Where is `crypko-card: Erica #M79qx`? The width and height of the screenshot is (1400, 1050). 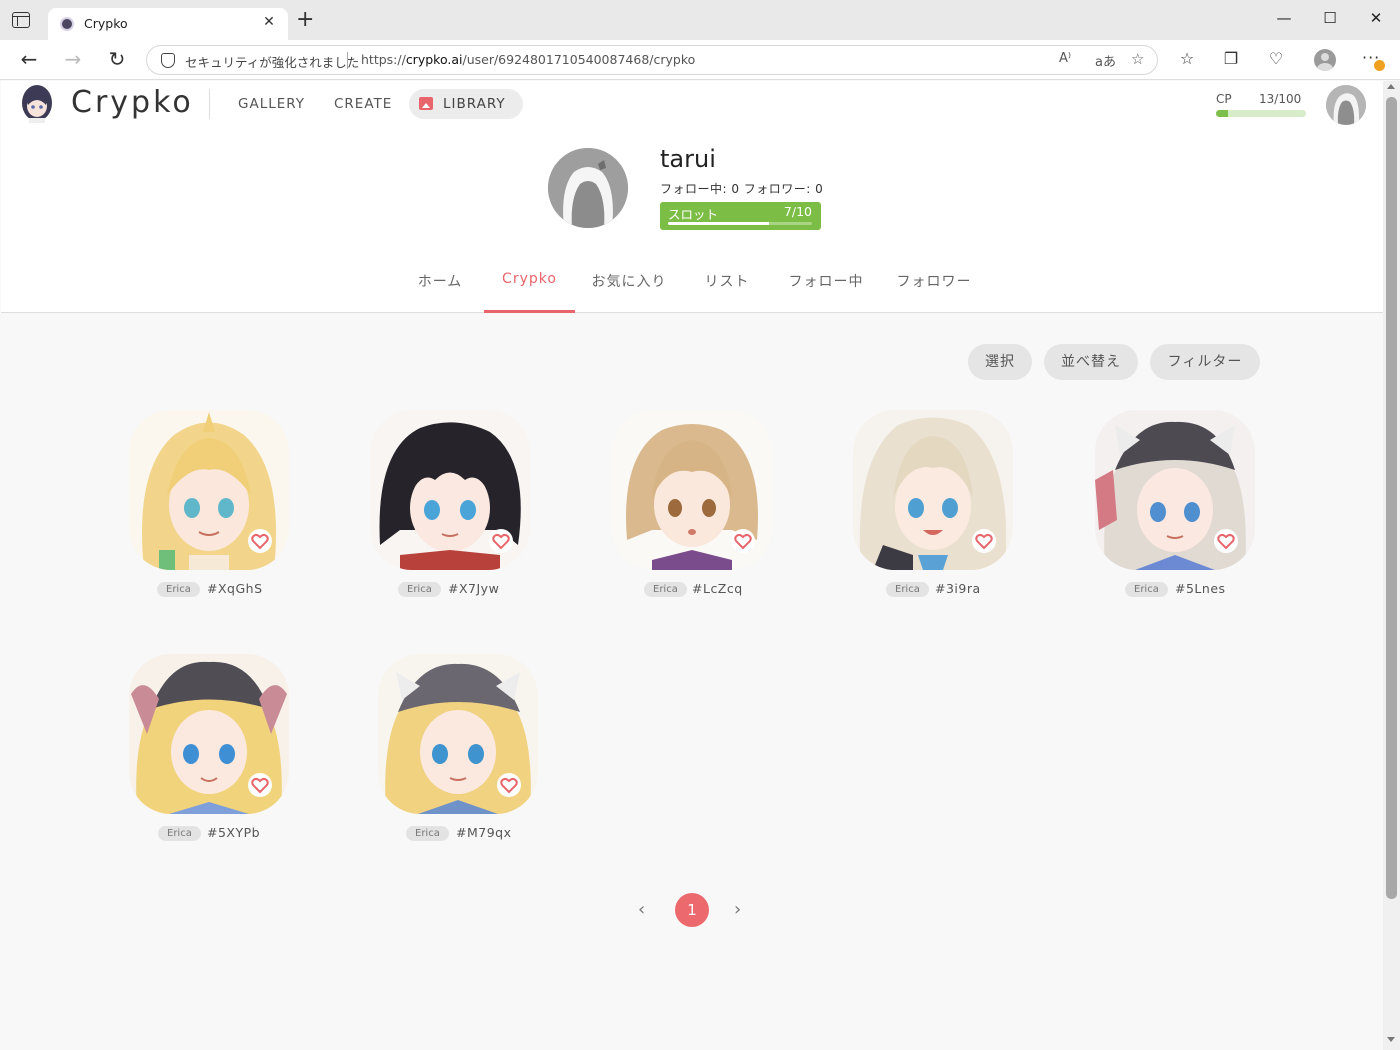 crypko-card: Erica #M79qx is located at coordinates (458, 754).